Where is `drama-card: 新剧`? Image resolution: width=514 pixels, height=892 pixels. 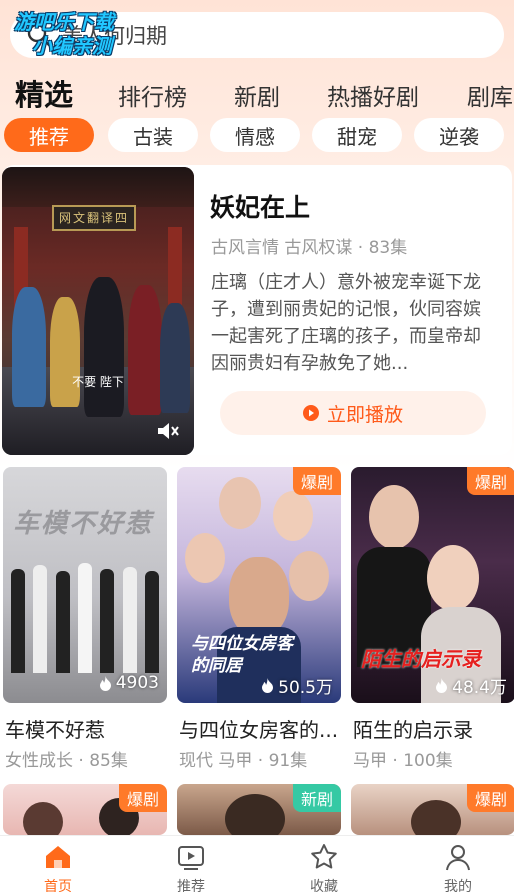 drama-card: 新剧 is located at coordinates (259, 809).